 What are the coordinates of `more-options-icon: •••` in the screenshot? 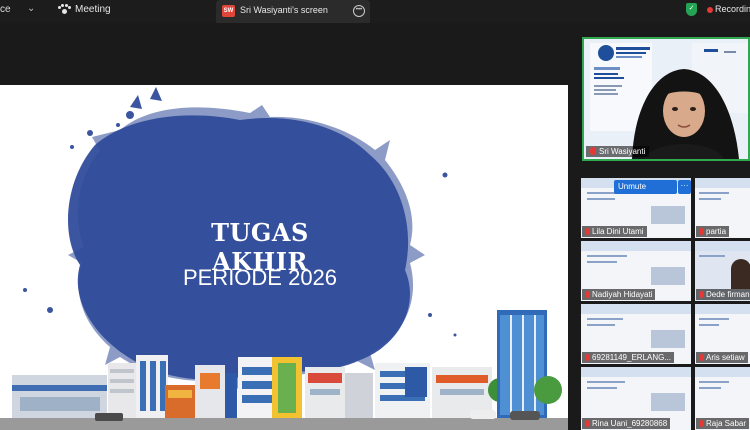 It's located at (359, 11).